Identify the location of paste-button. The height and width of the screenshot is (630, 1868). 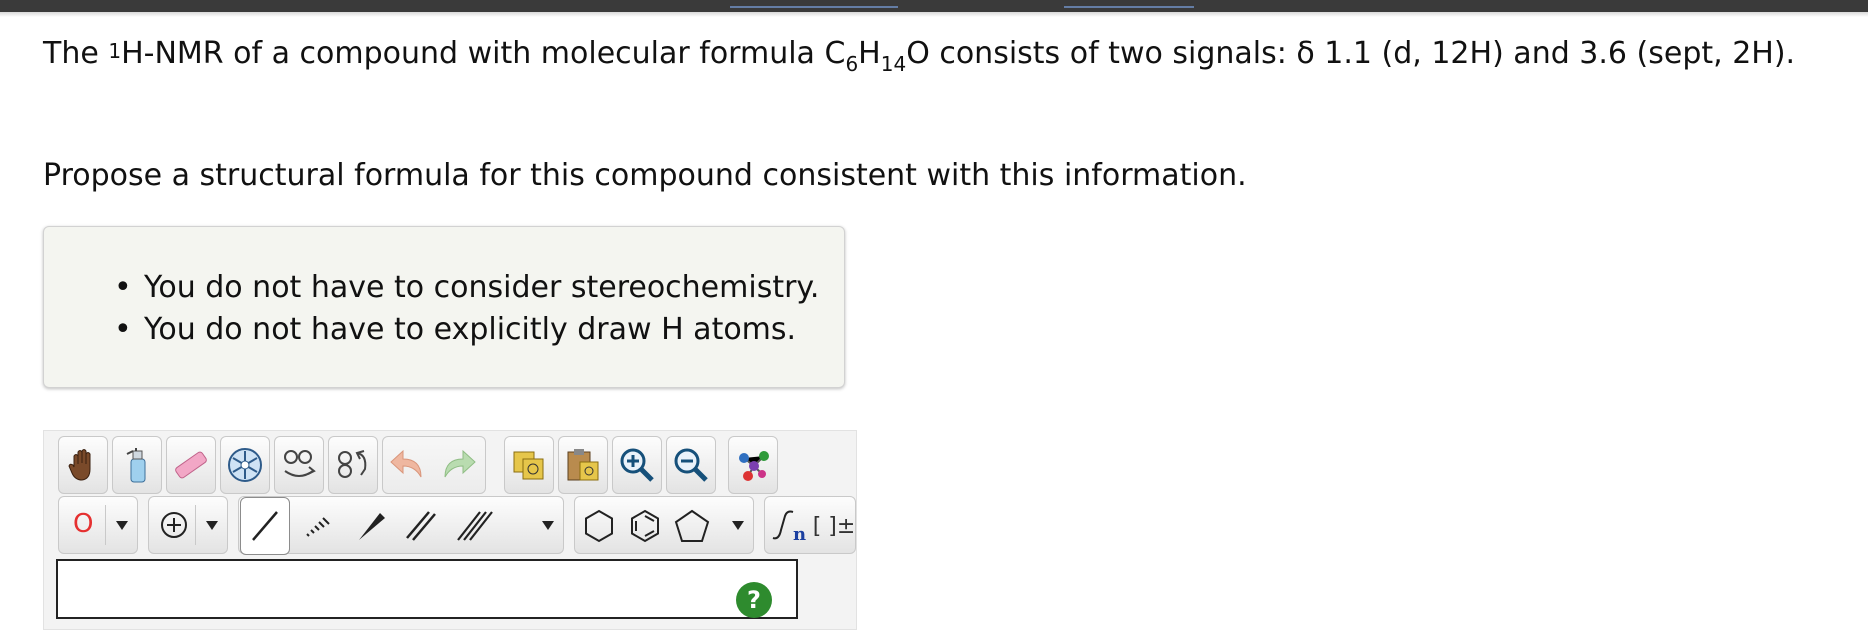
(583, 465).